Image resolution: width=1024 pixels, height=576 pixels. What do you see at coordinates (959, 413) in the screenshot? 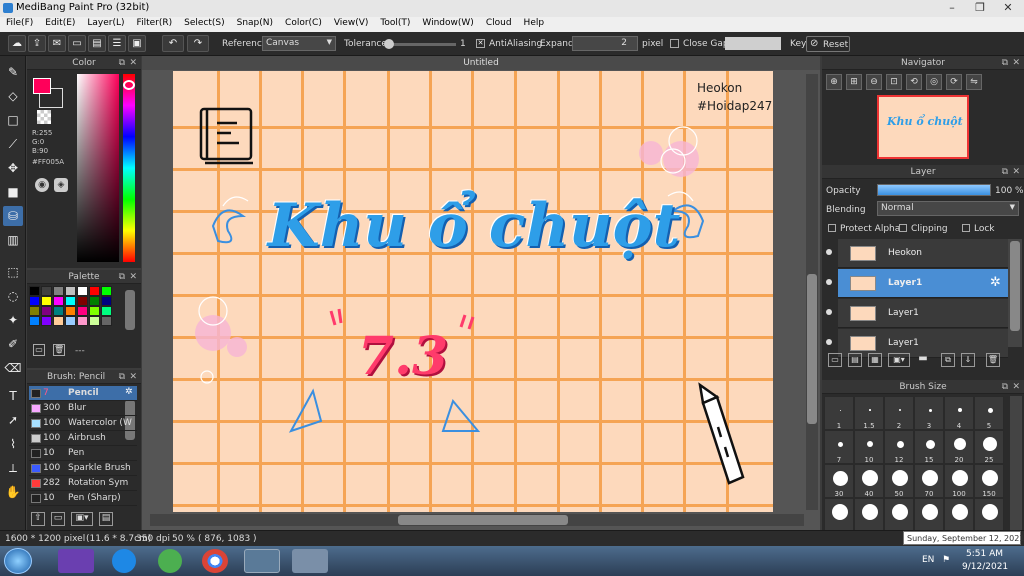
I see `brush-size-cell: 4` at bounding box center [959, 413].